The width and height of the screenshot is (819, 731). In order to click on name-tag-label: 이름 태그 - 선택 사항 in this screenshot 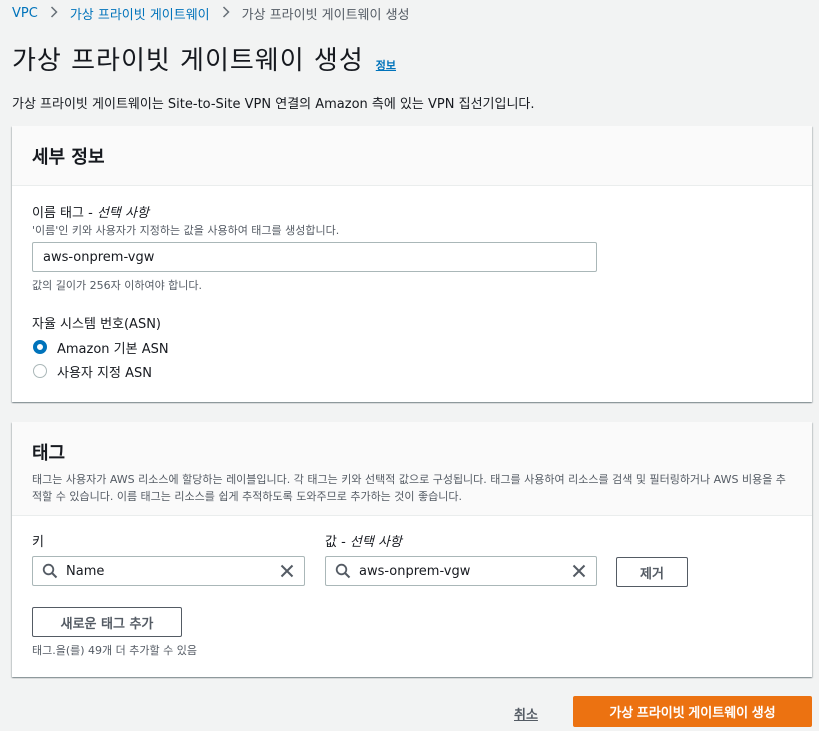, I will do `click(90, 213)`.